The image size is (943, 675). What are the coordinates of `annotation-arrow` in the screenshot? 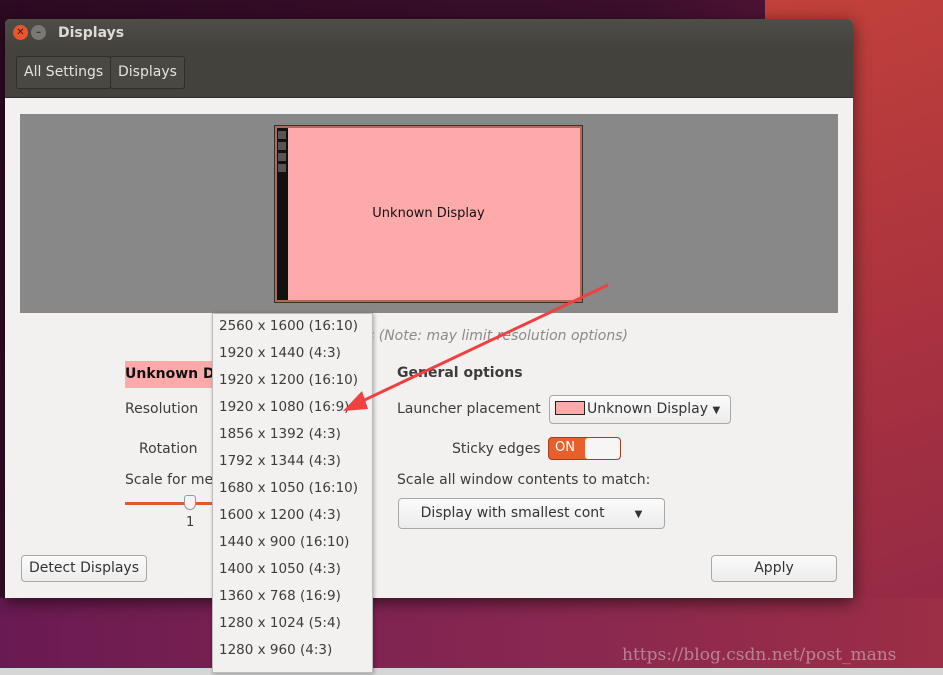 It's located at (476, 347).